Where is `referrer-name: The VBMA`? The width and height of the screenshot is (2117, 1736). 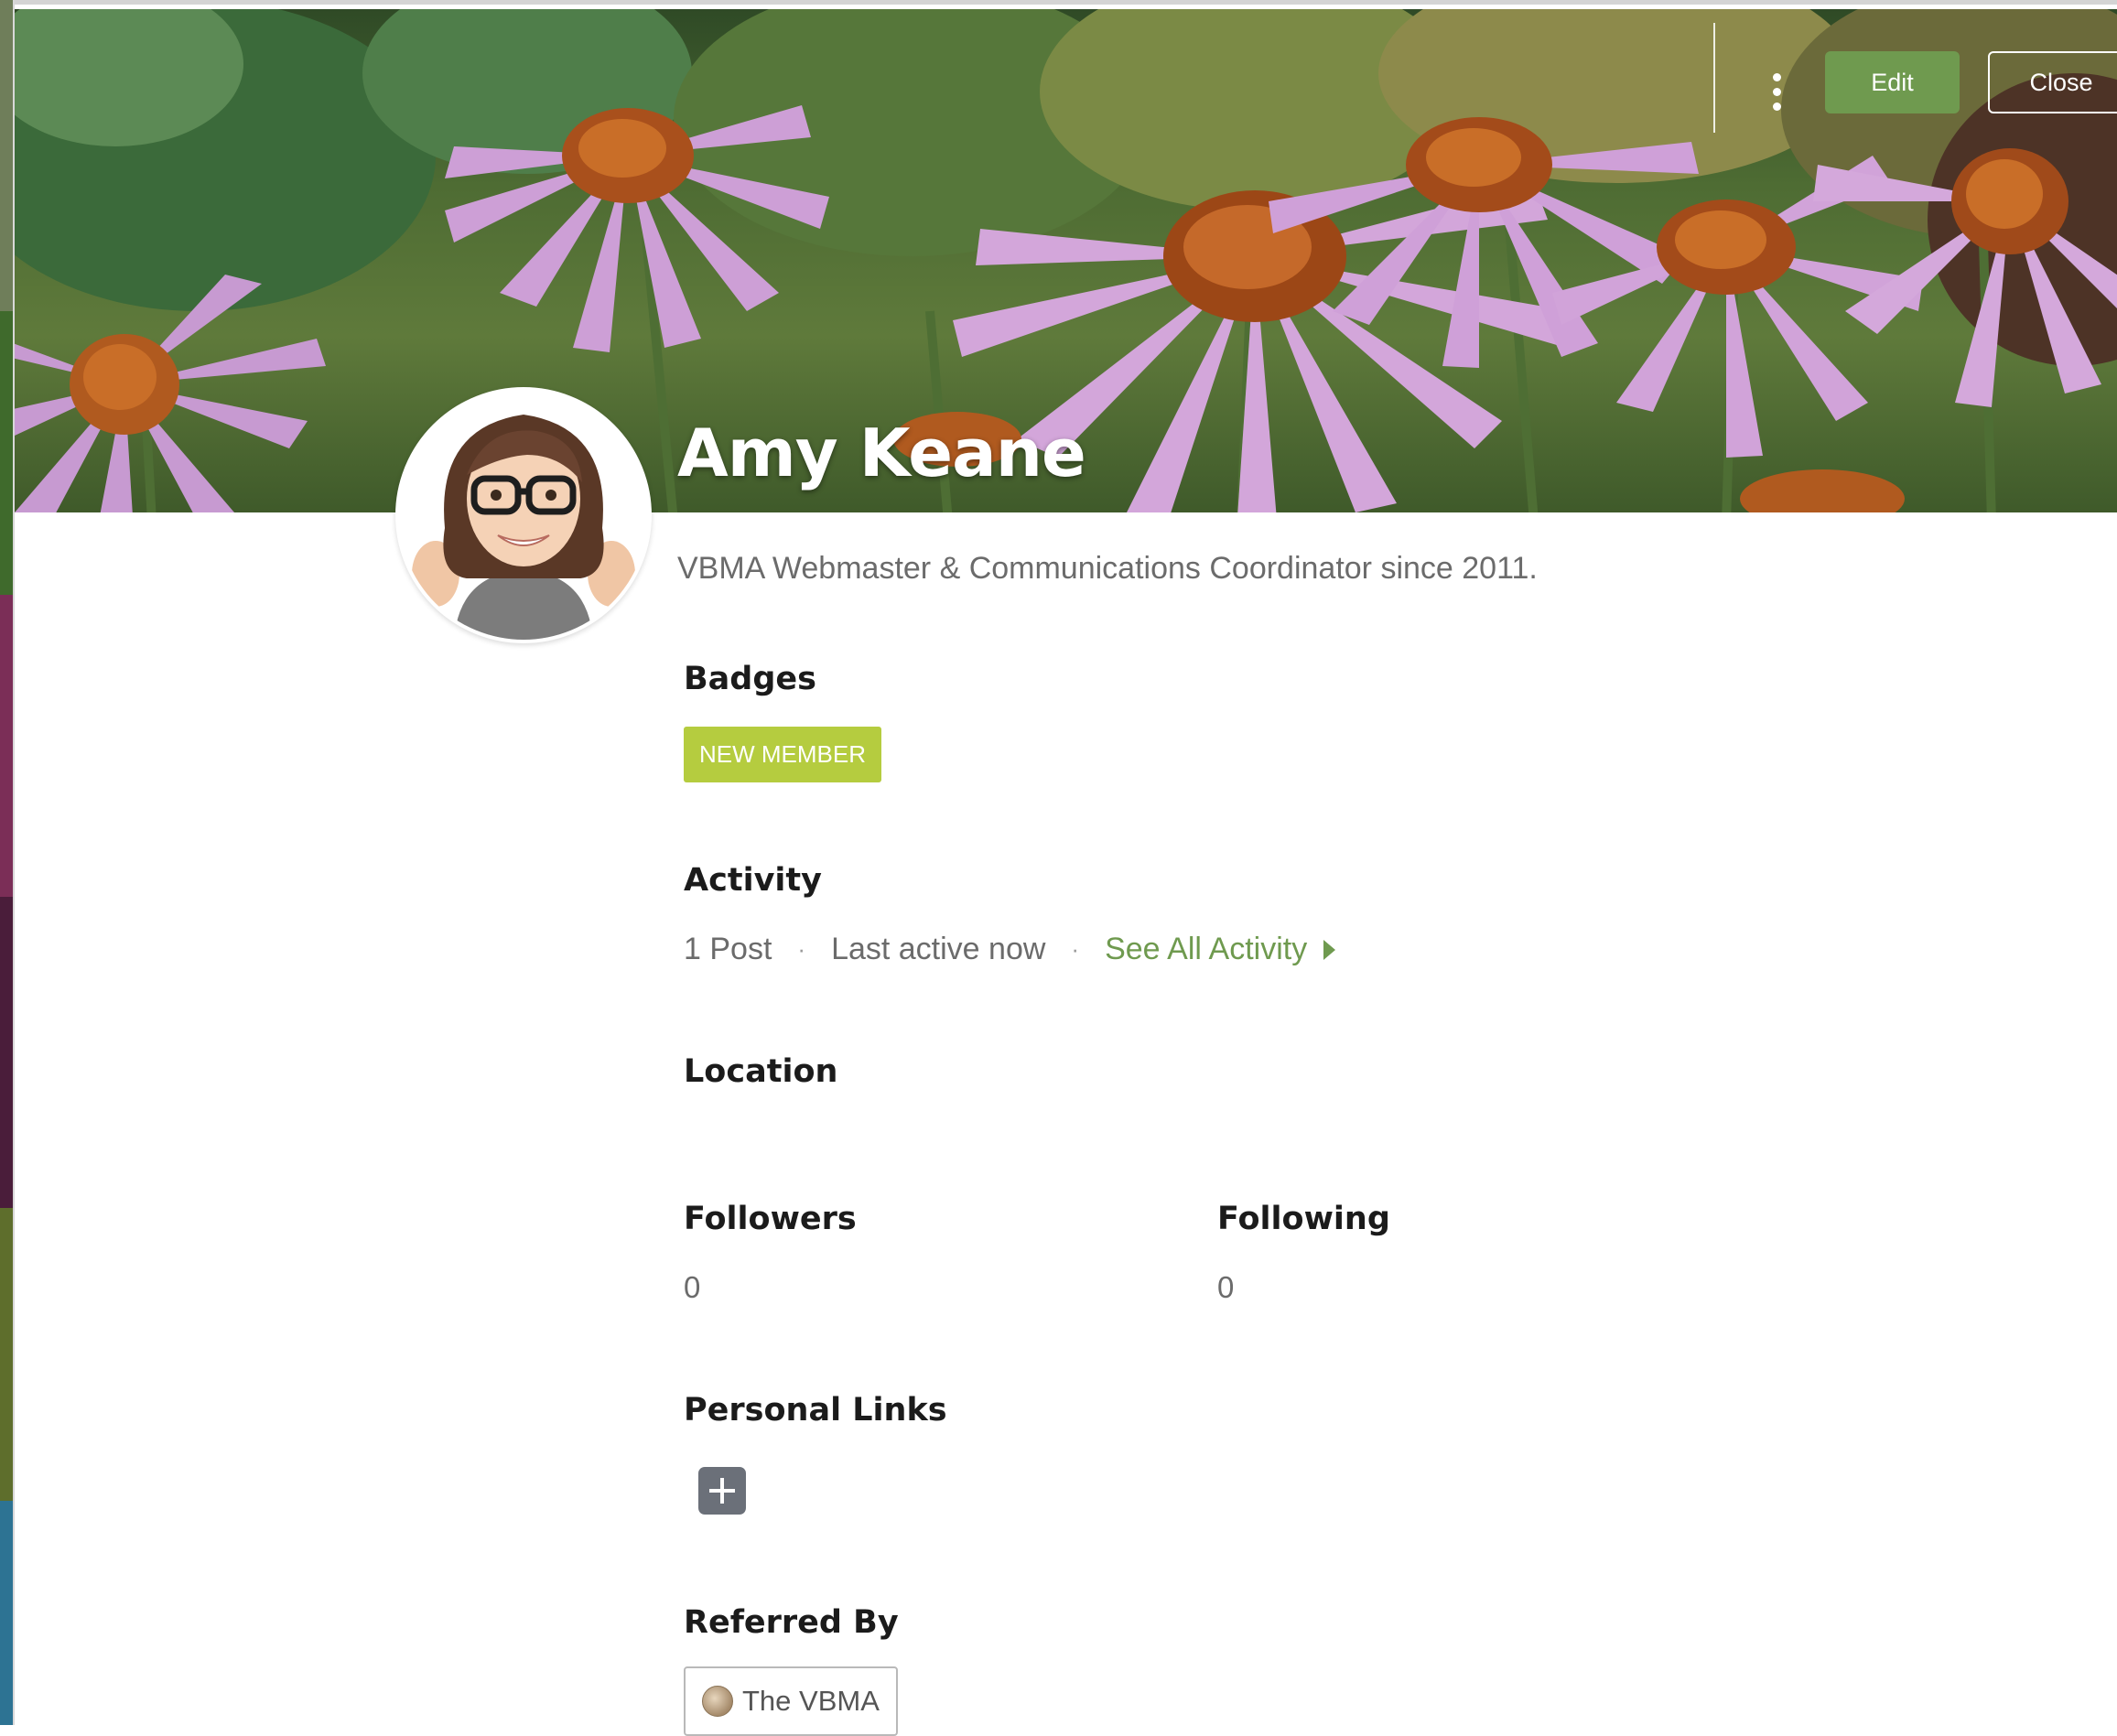
referrer-name: The VBMA is located at coordinates (811, 1701).